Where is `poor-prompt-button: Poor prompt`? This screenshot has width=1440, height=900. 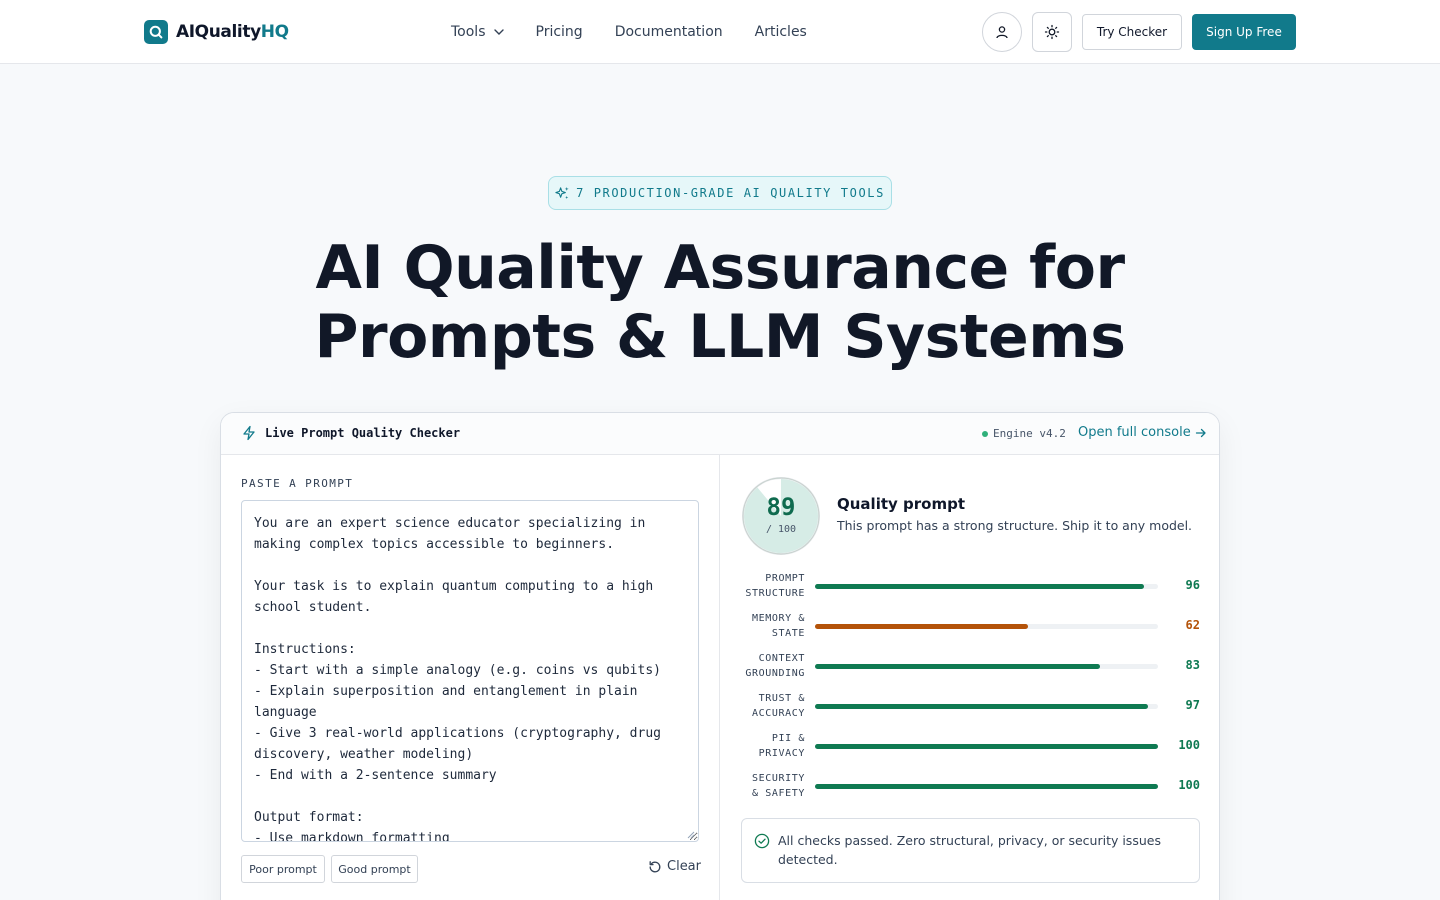
poor-prompt-button: Poor prompt is located at coordinates (283, 869).